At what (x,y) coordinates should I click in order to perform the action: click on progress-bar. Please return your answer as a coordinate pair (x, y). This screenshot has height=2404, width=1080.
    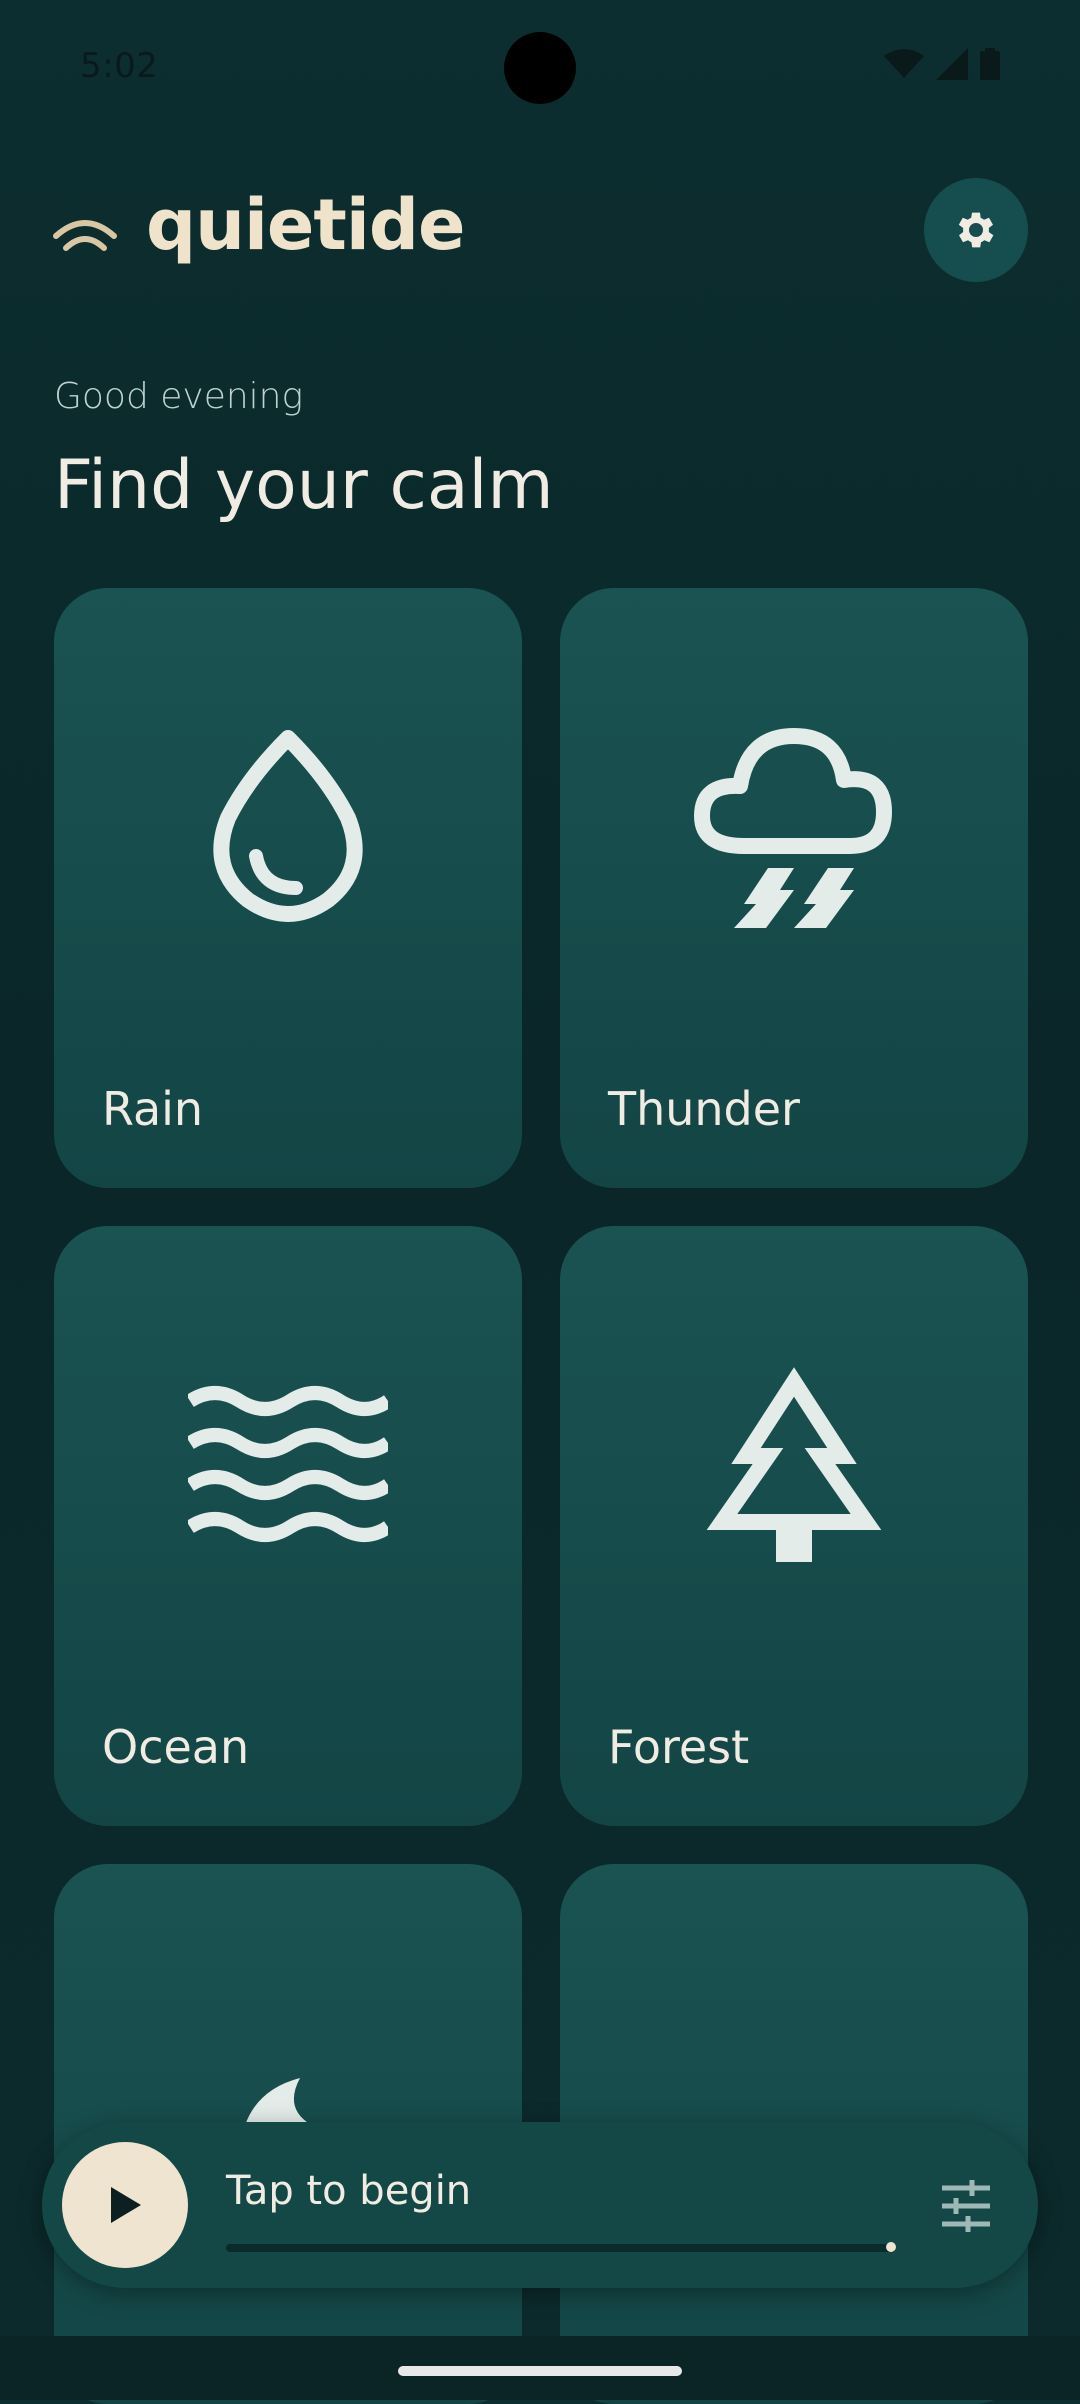
    Looking at the image, I should click on (561, 2247).